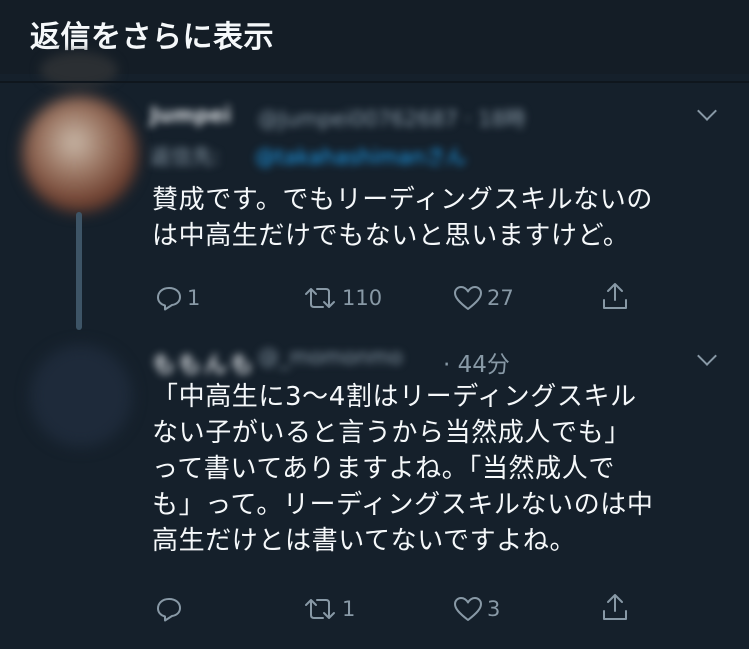 This screenshot has height=649, width=749. I want to click on retweet-button: 1, so click(328, 609).